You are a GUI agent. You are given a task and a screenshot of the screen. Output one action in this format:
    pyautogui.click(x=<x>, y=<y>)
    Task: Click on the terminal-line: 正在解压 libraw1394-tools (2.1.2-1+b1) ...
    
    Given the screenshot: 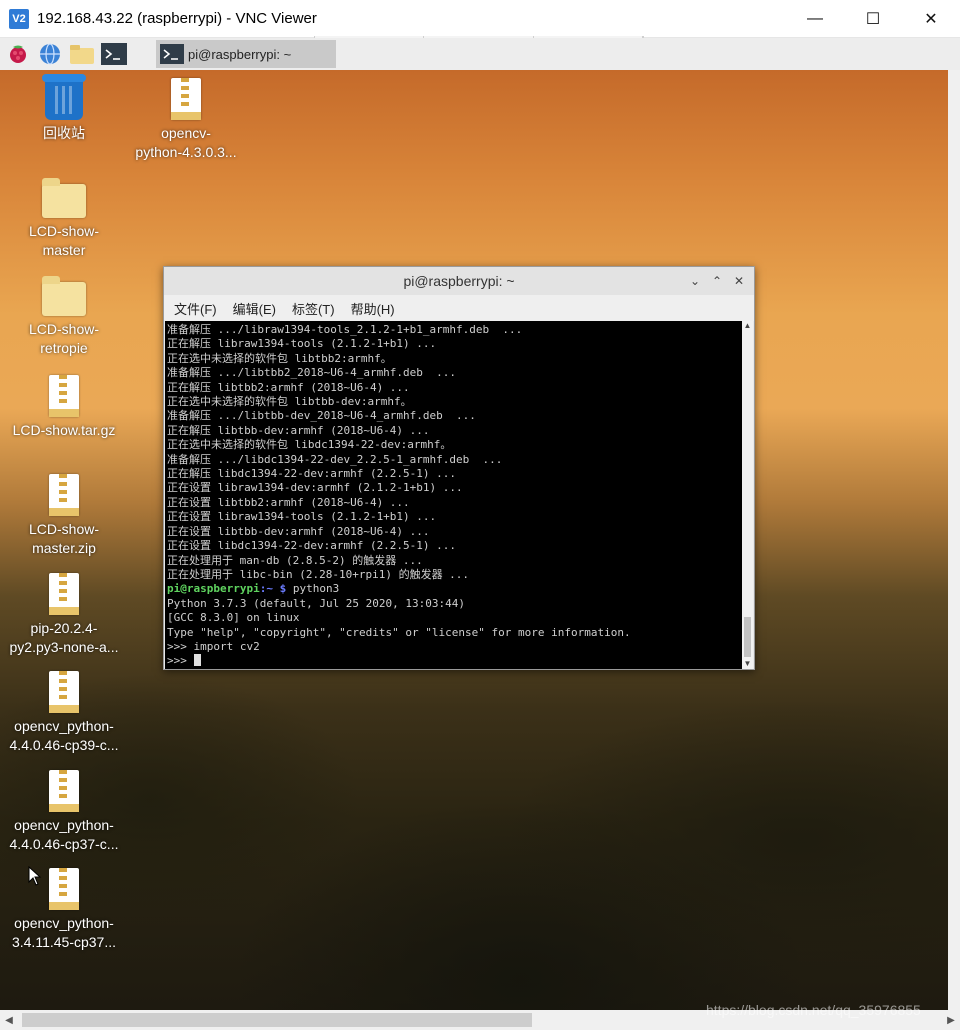 What is the action you would take?
    pyautogui.click(x=302, y=344)
    